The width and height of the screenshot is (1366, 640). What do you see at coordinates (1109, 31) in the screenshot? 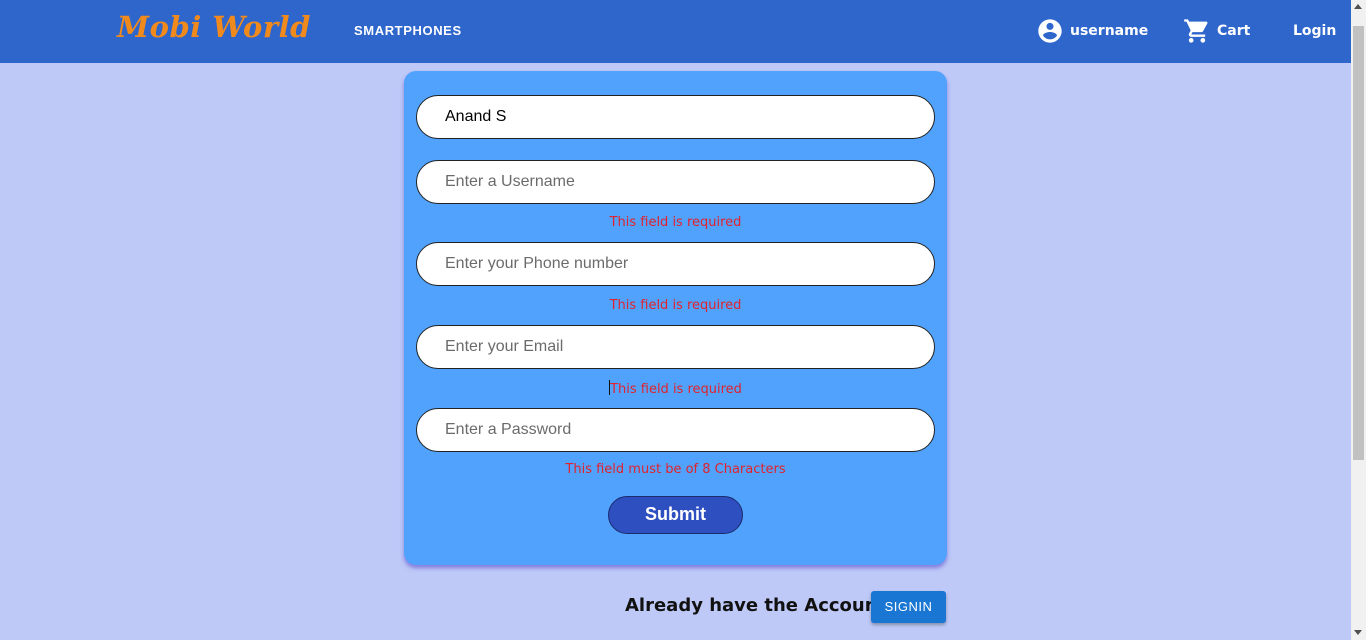
I see `nav-user-label: username` at bounding box center [1109, 31].